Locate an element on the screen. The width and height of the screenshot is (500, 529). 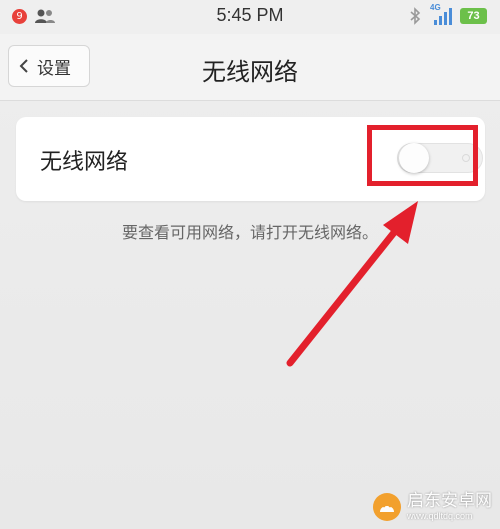
network-type: 4G is located at coordinates (435, 7).